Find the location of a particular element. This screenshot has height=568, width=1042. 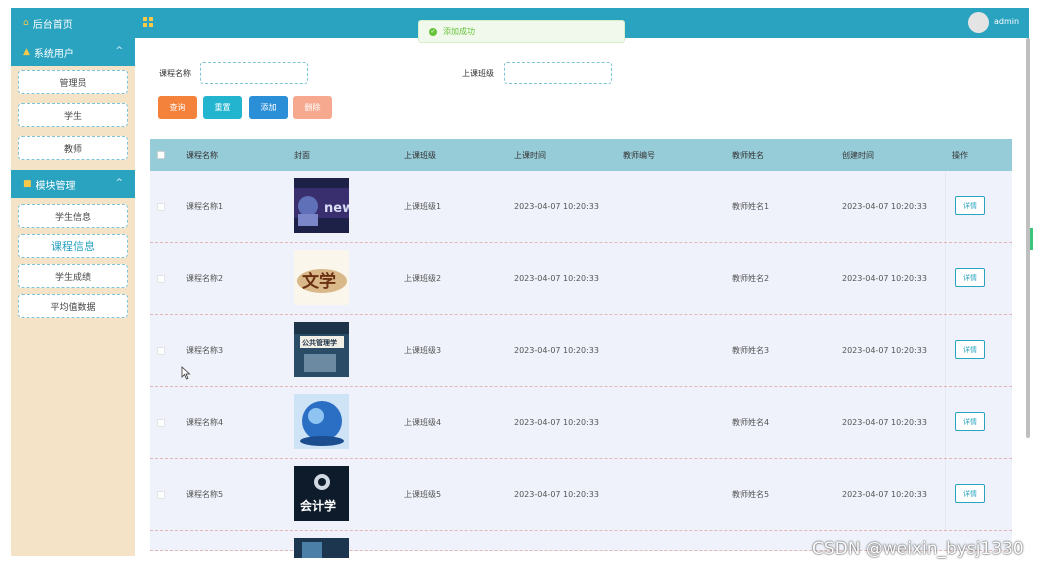

header-class: 上课班级 is located at coordinates (420, 155).